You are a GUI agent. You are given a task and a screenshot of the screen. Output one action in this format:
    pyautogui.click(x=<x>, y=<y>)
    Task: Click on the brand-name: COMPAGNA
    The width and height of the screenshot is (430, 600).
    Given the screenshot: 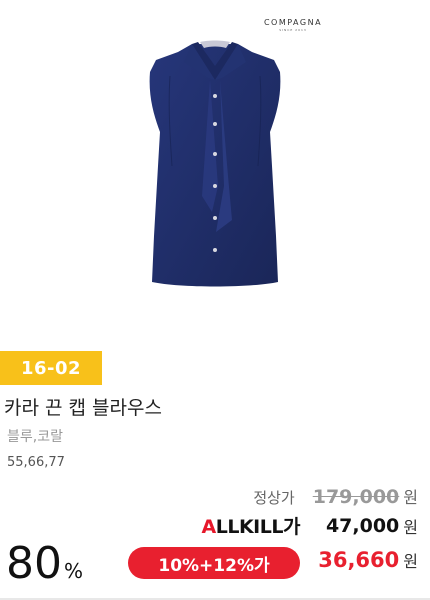 What is the action you would take?
    pyautogui.click(x=293, y=22)
    